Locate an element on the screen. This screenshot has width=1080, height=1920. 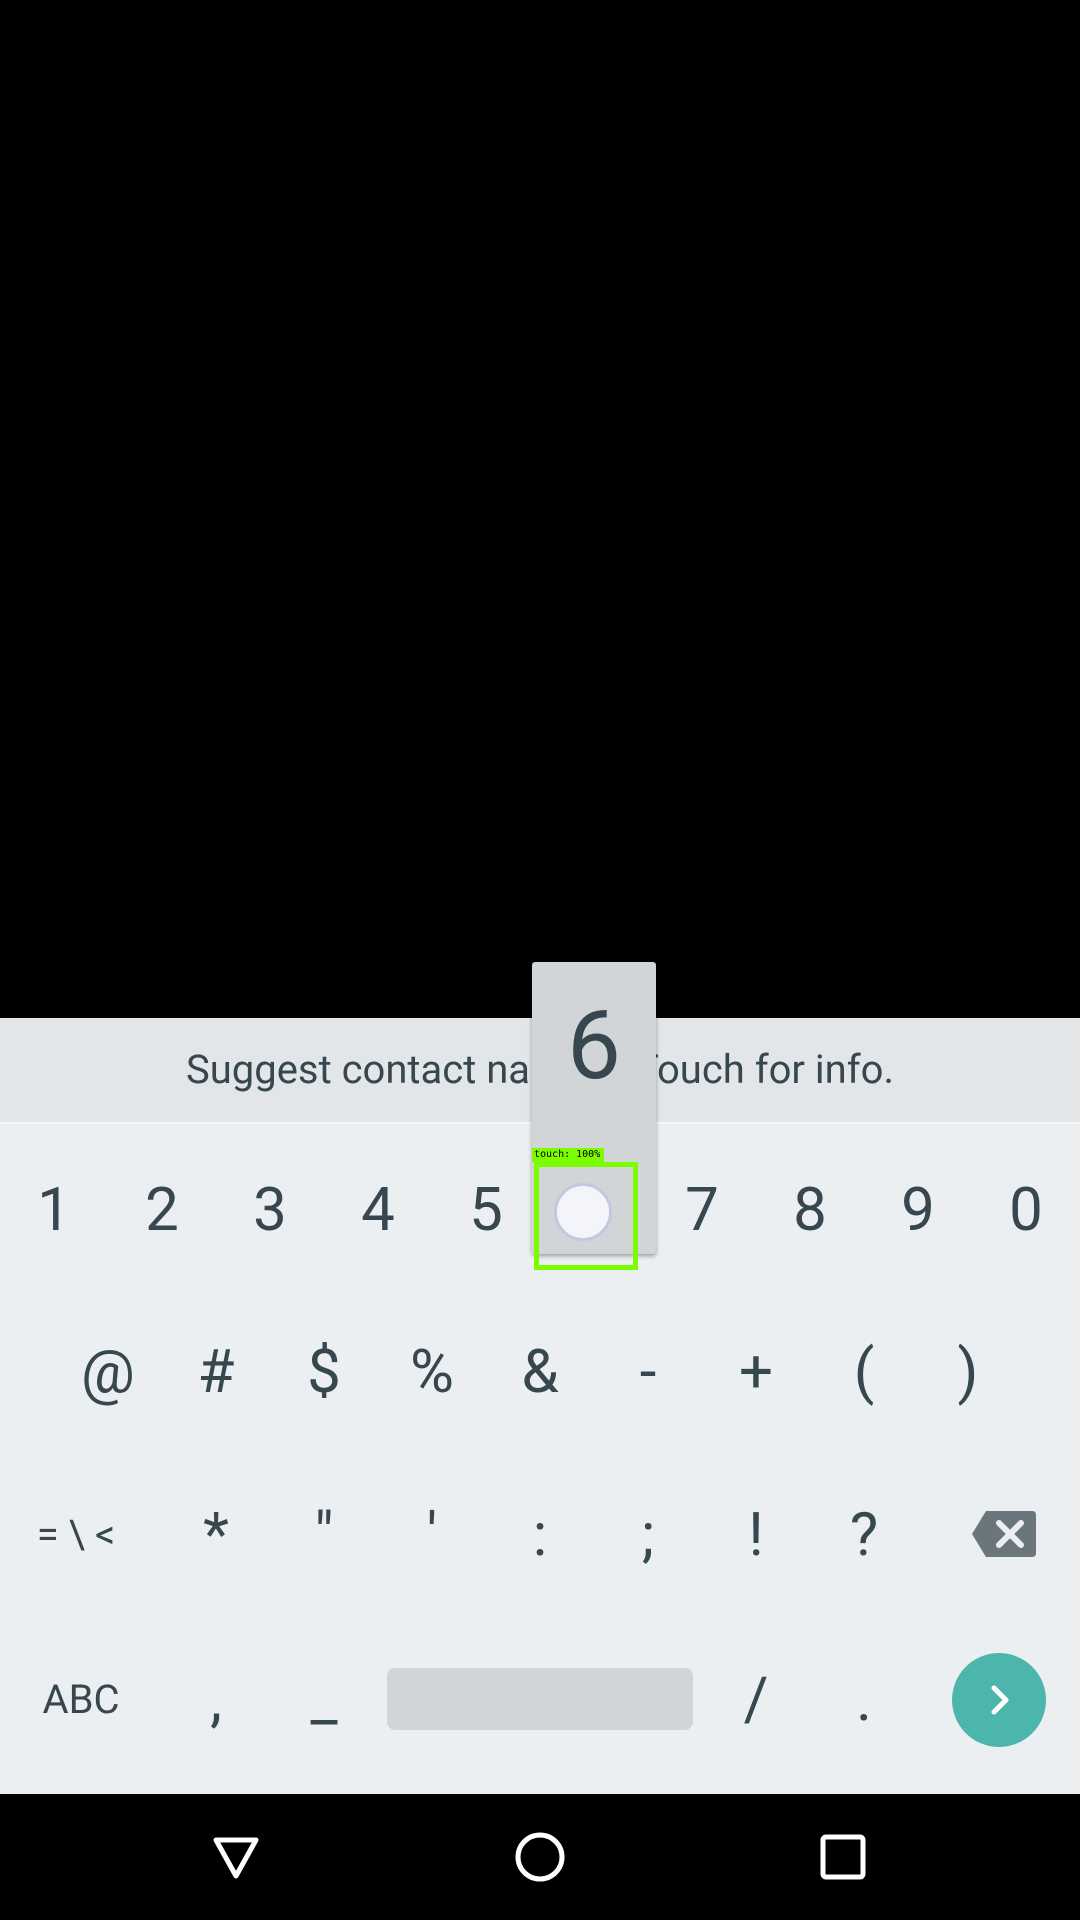
key-minus: - is located at coordinates (648, 1371).